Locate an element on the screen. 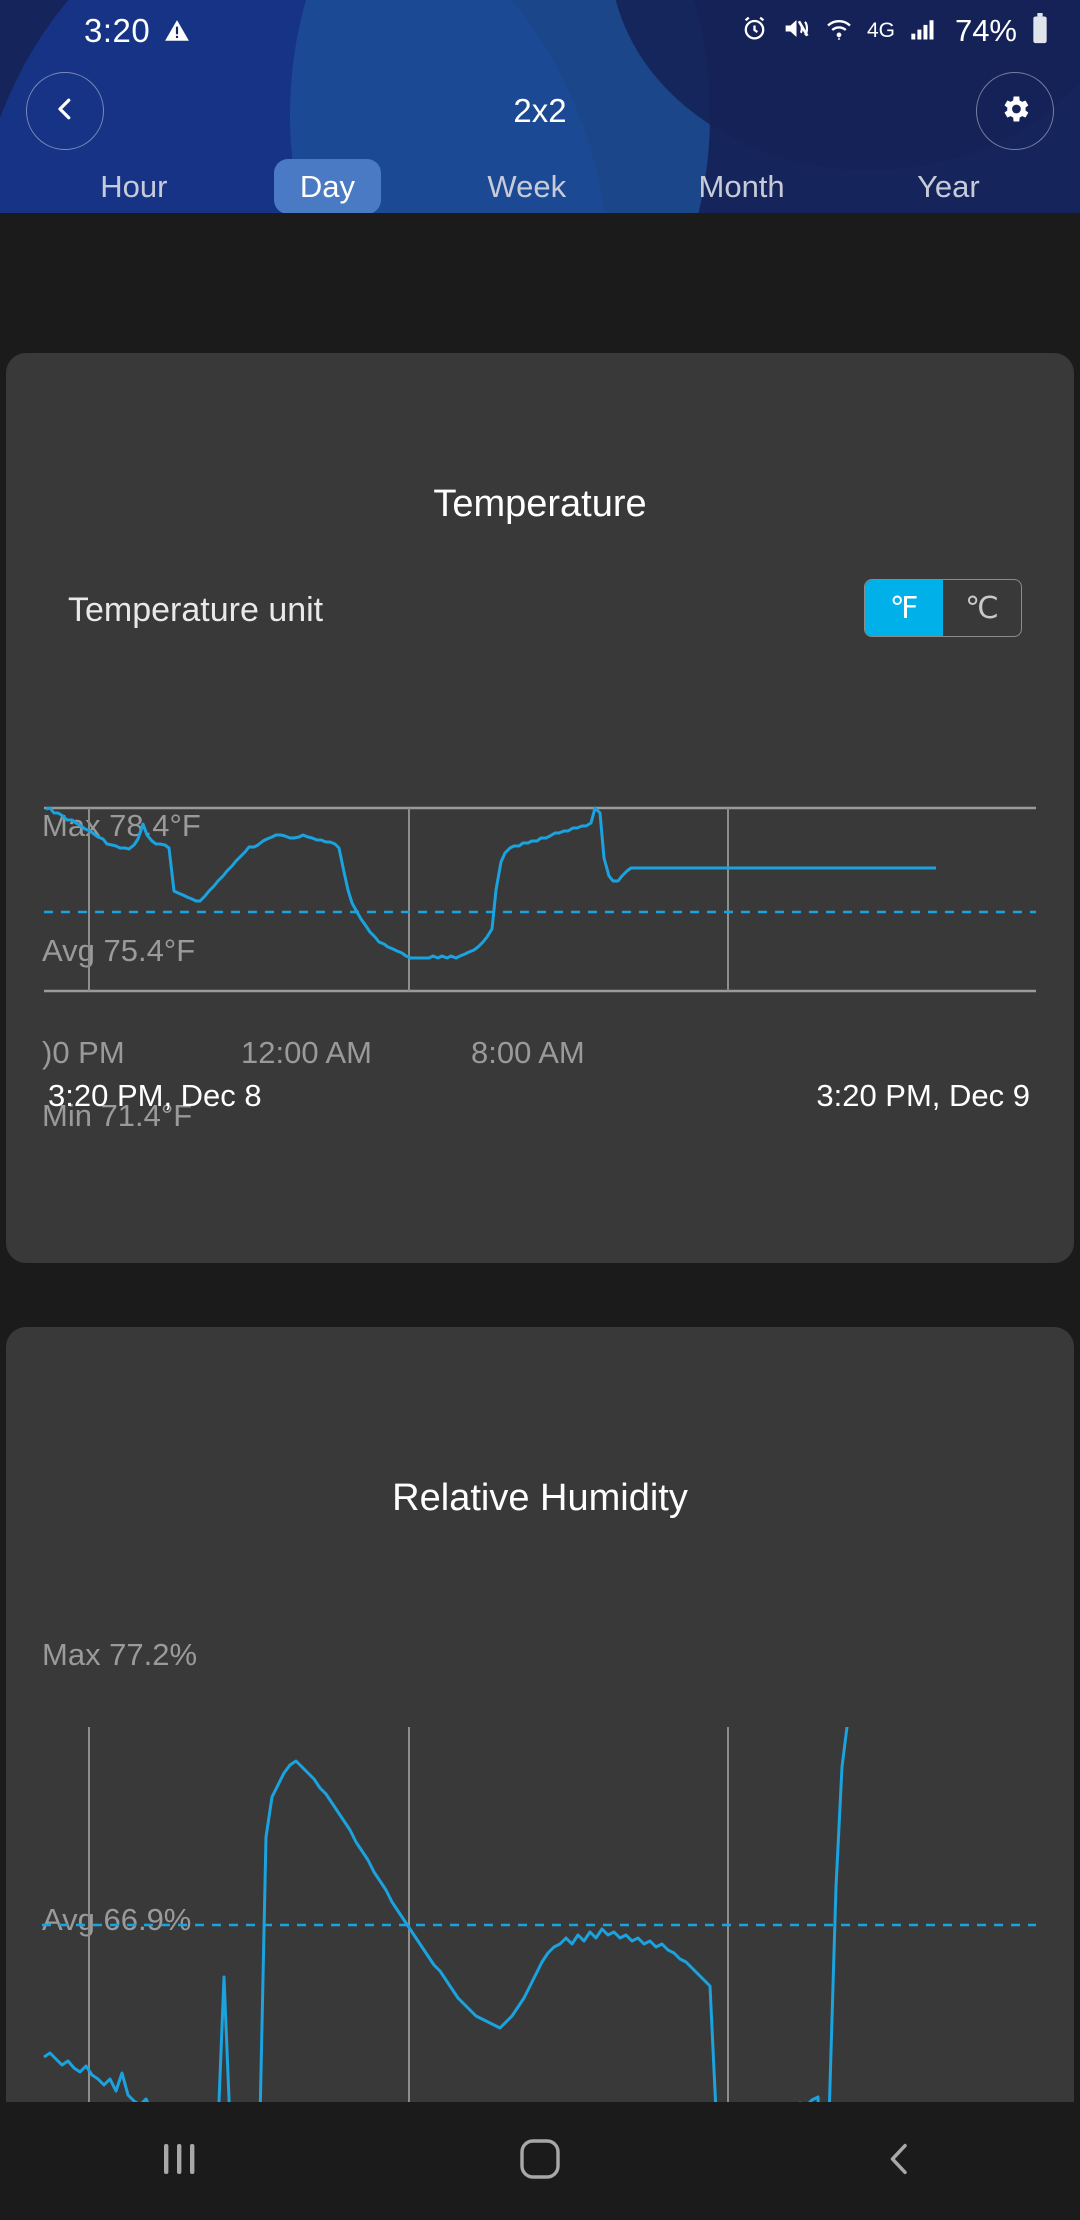 The width and height of the screenshot is (1080, 2220). page-title: 2x2 is located at coordinates (540, 110).